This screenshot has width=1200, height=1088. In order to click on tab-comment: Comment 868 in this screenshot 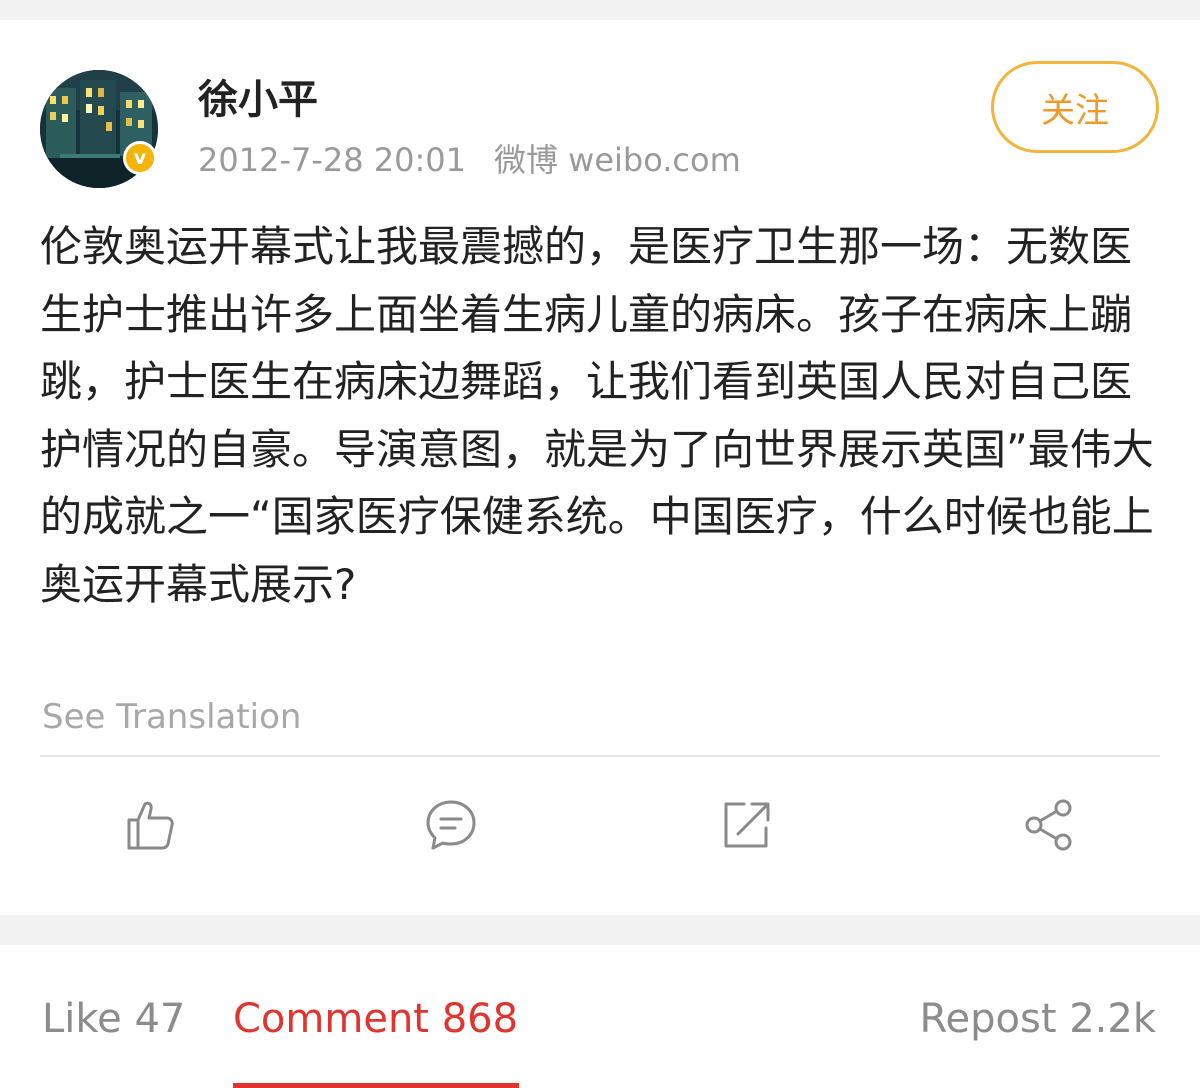, I will do `click(375, 1019)`.